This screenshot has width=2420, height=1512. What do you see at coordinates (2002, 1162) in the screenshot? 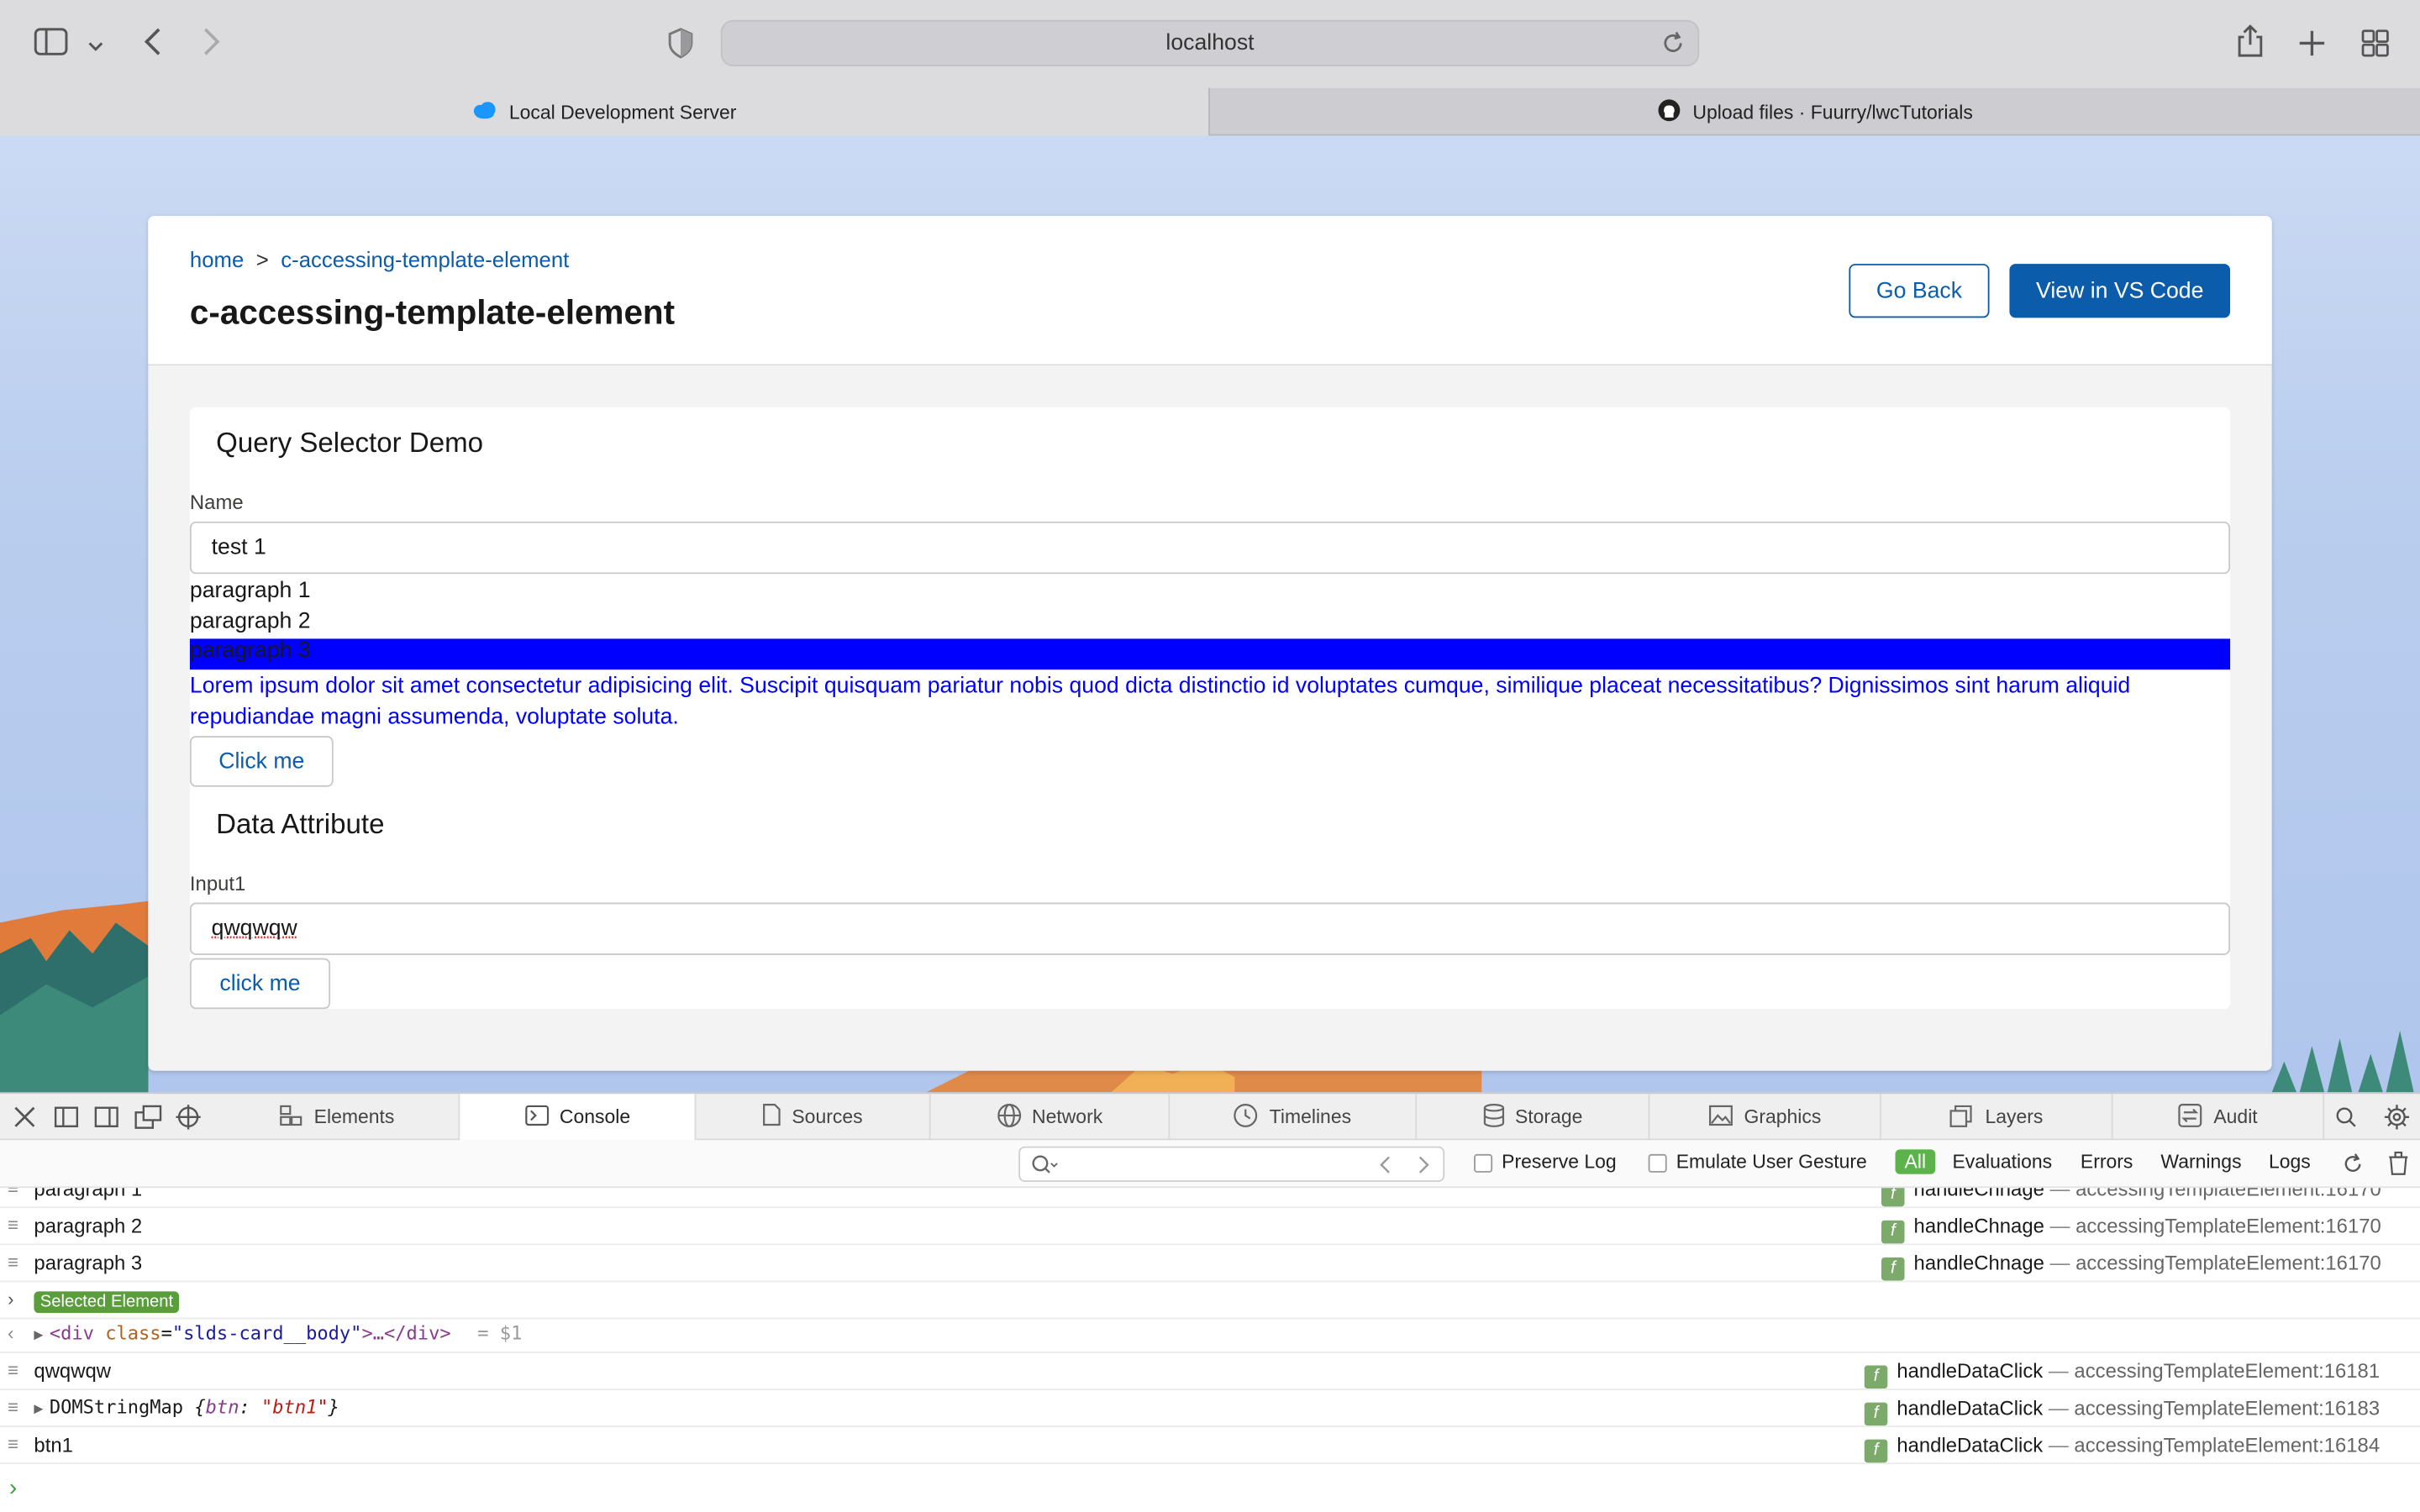
I see `filter-evaluations-button: Evaluations` at bounding box center [2002, 1162].